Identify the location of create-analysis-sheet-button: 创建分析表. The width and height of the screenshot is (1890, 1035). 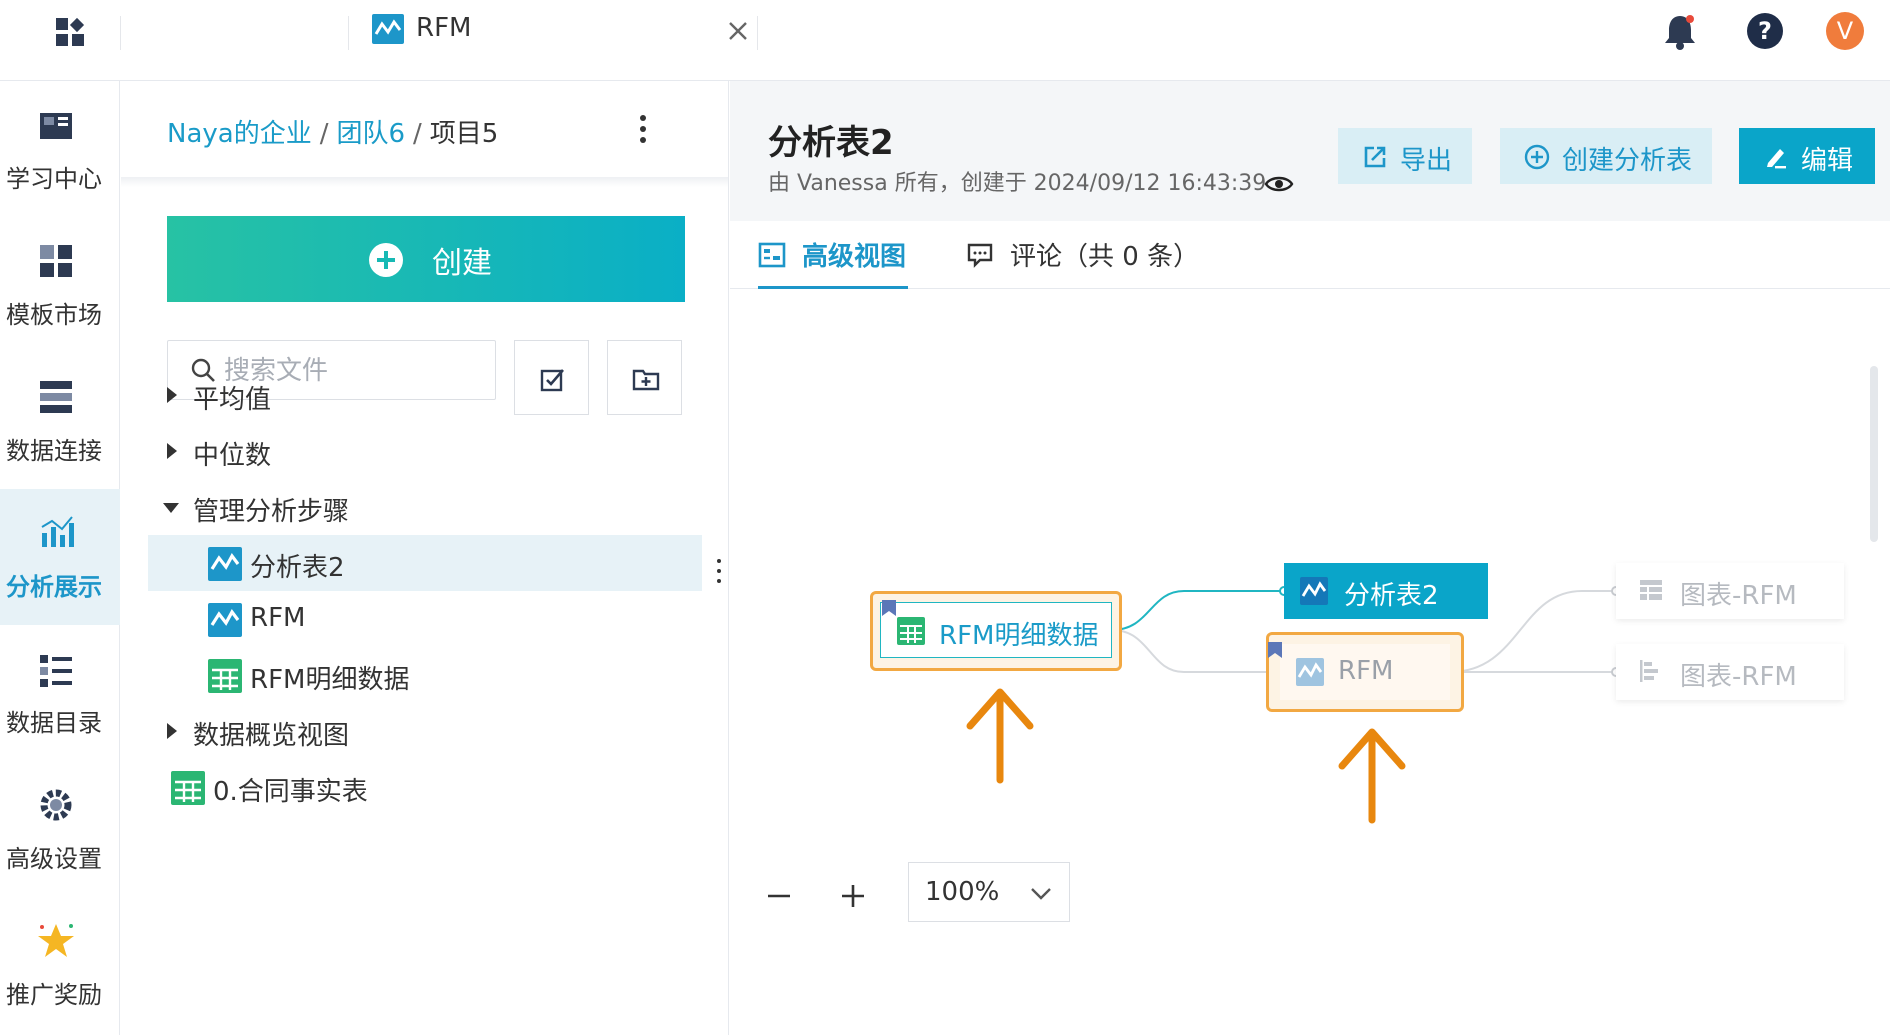
(1606, 156).